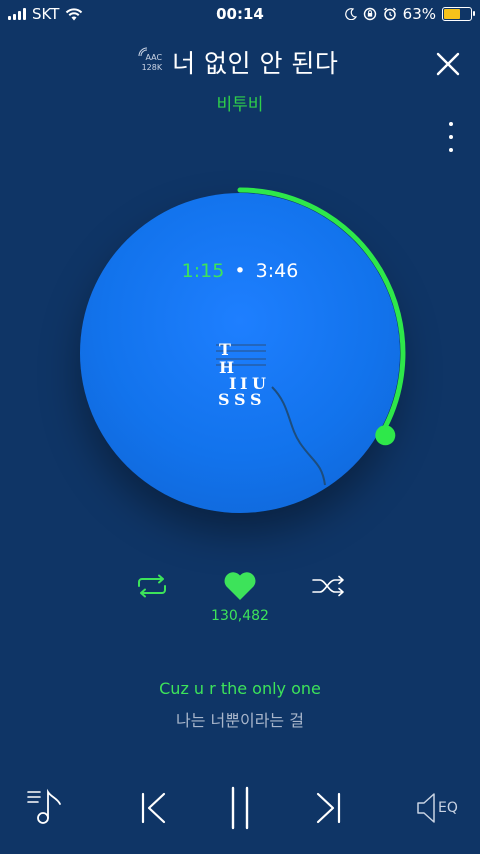  Describe the element at coordinates (152, 67) in the screenshot. I see `quality-bitrate: 128K` at that location.